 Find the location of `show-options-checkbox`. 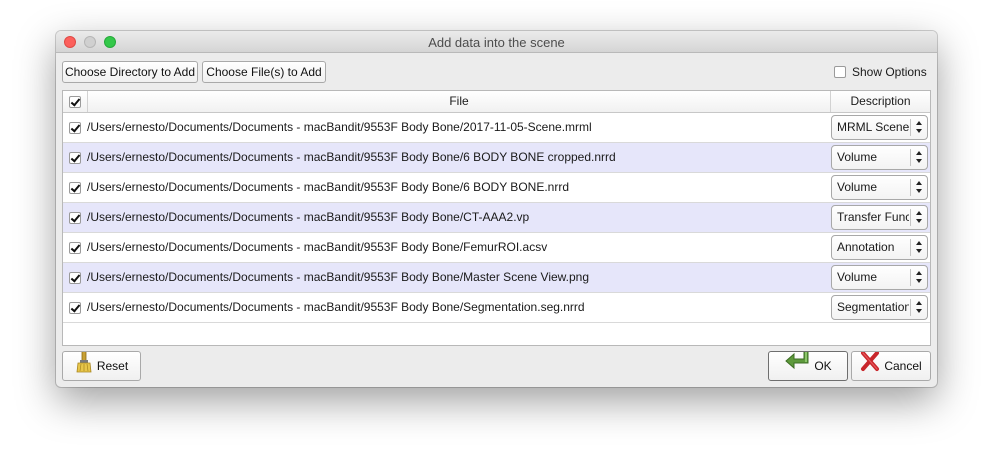

show-options-checkbox is located at coordinates (840, 72).